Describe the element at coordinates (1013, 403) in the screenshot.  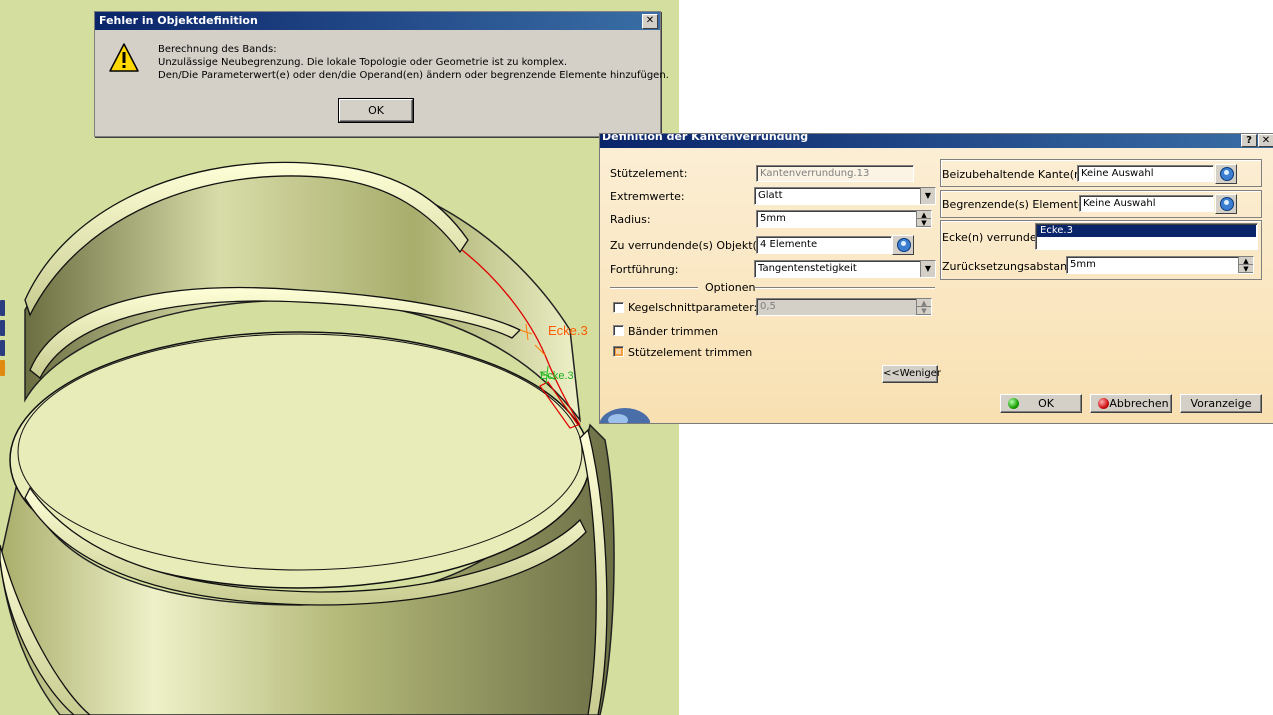
I see `ok-led-icon` at that location.